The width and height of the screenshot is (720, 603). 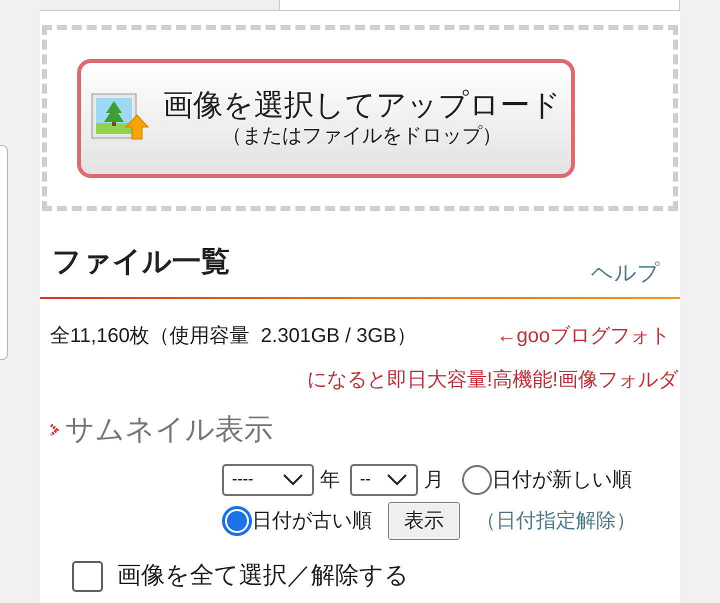 I want to click on radio-label: 日付が古い順, so click(x=312, y=521).